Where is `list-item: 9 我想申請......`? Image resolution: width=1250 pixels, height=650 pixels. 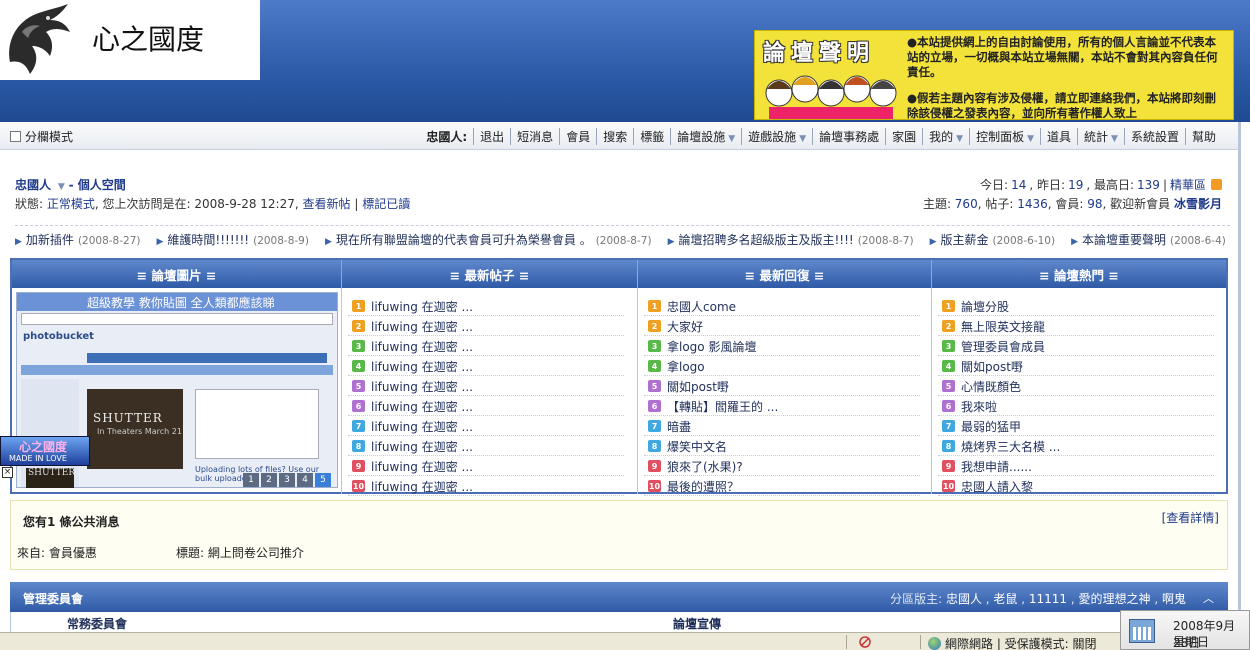 list-item: 9 我想申請...... is located at coordinates (1076, 466).